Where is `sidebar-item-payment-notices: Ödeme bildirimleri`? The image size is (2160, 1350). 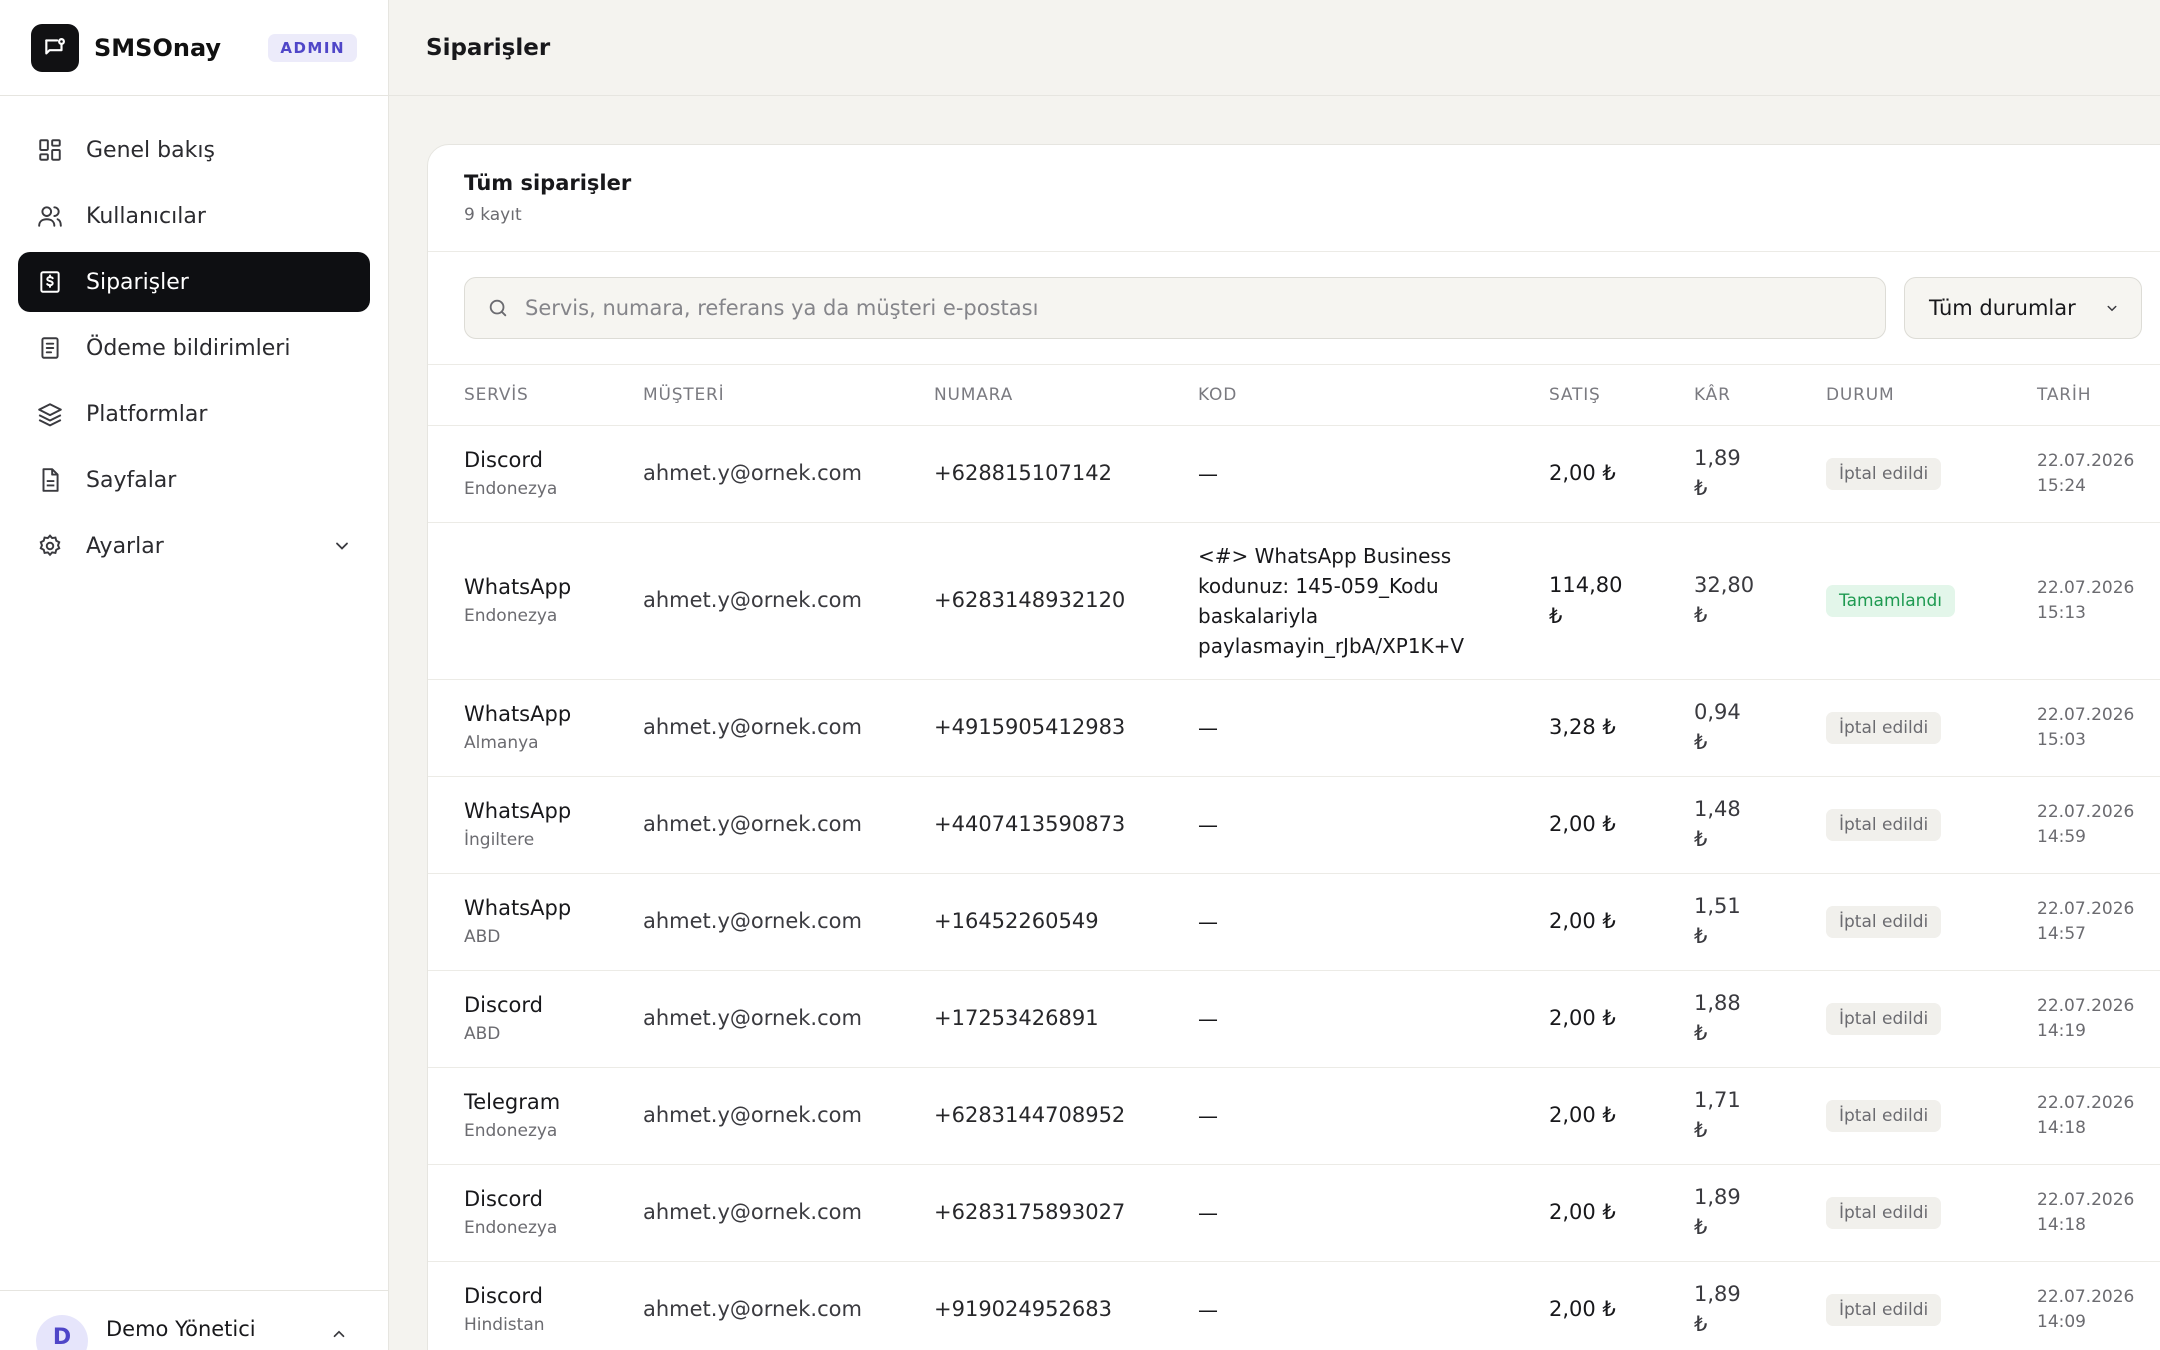
sidebar-item-payment-notices: Ödeme bildirimleri is located at coordinates (194, 348).